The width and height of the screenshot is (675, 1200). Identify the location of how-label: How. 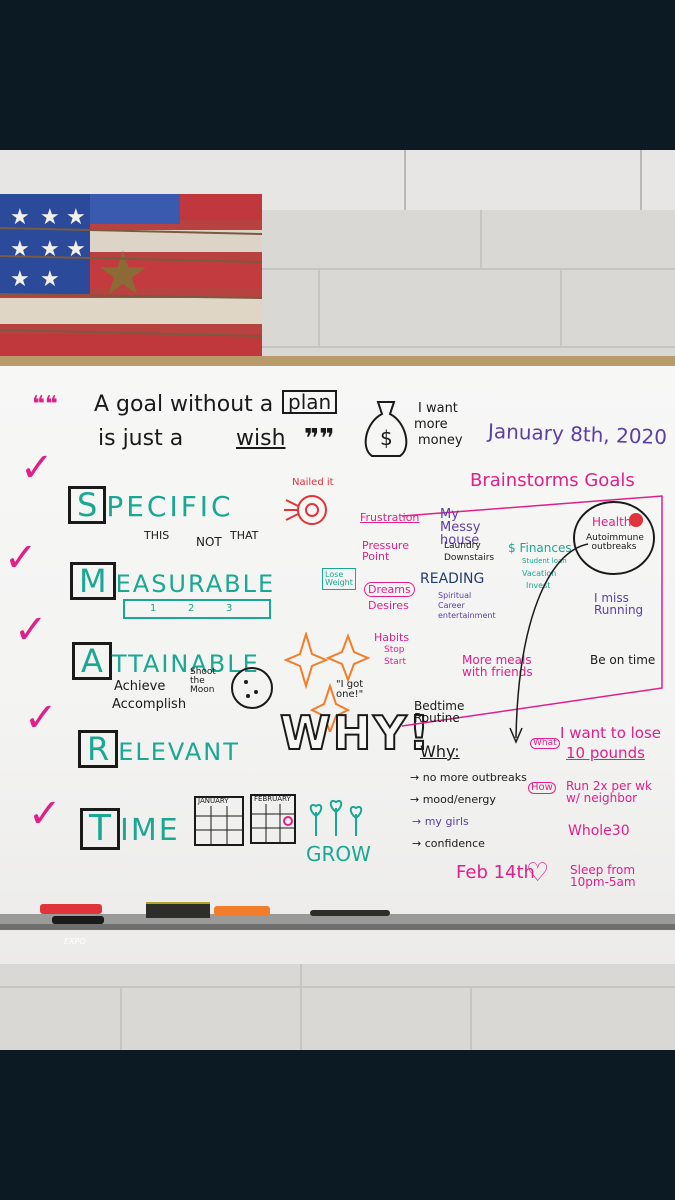
(542, 788).